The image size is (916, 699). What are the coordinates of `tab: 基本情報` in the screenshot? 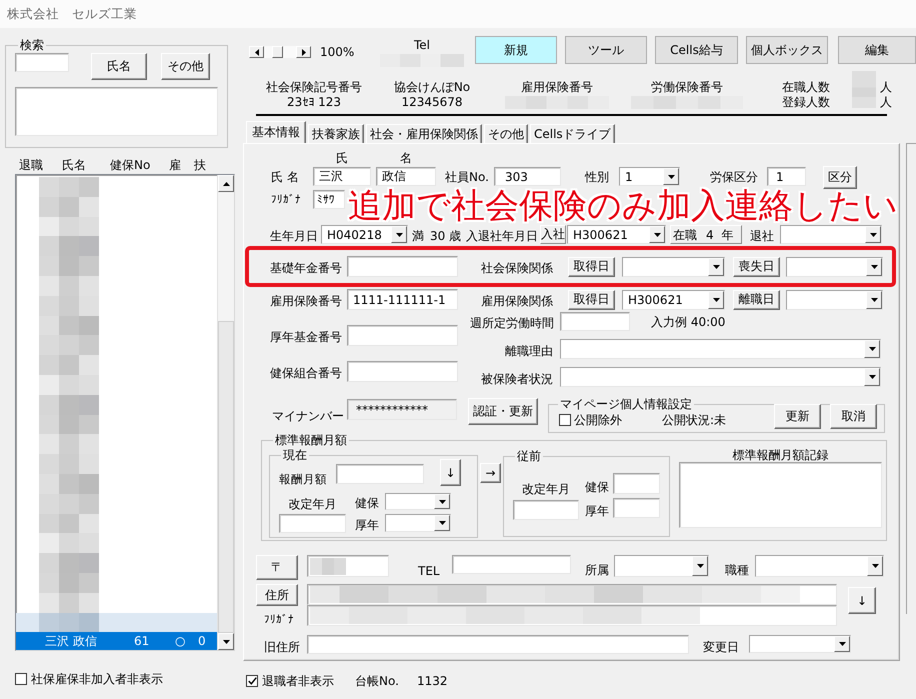 It's located at (276, 132).